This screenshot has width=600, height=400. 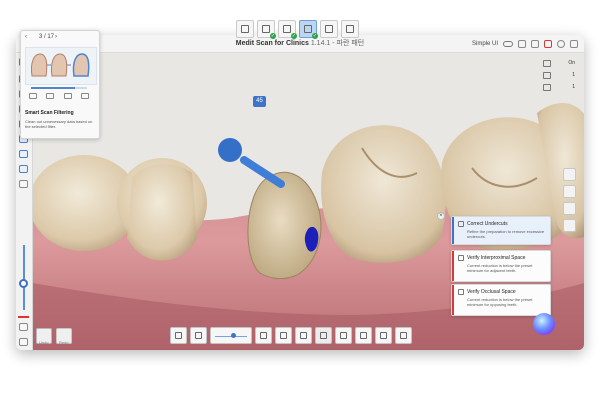 What do you see at coordinates (23, 154) in the screenshot?
I see `filter-icon` at bounding box center [23, 154].